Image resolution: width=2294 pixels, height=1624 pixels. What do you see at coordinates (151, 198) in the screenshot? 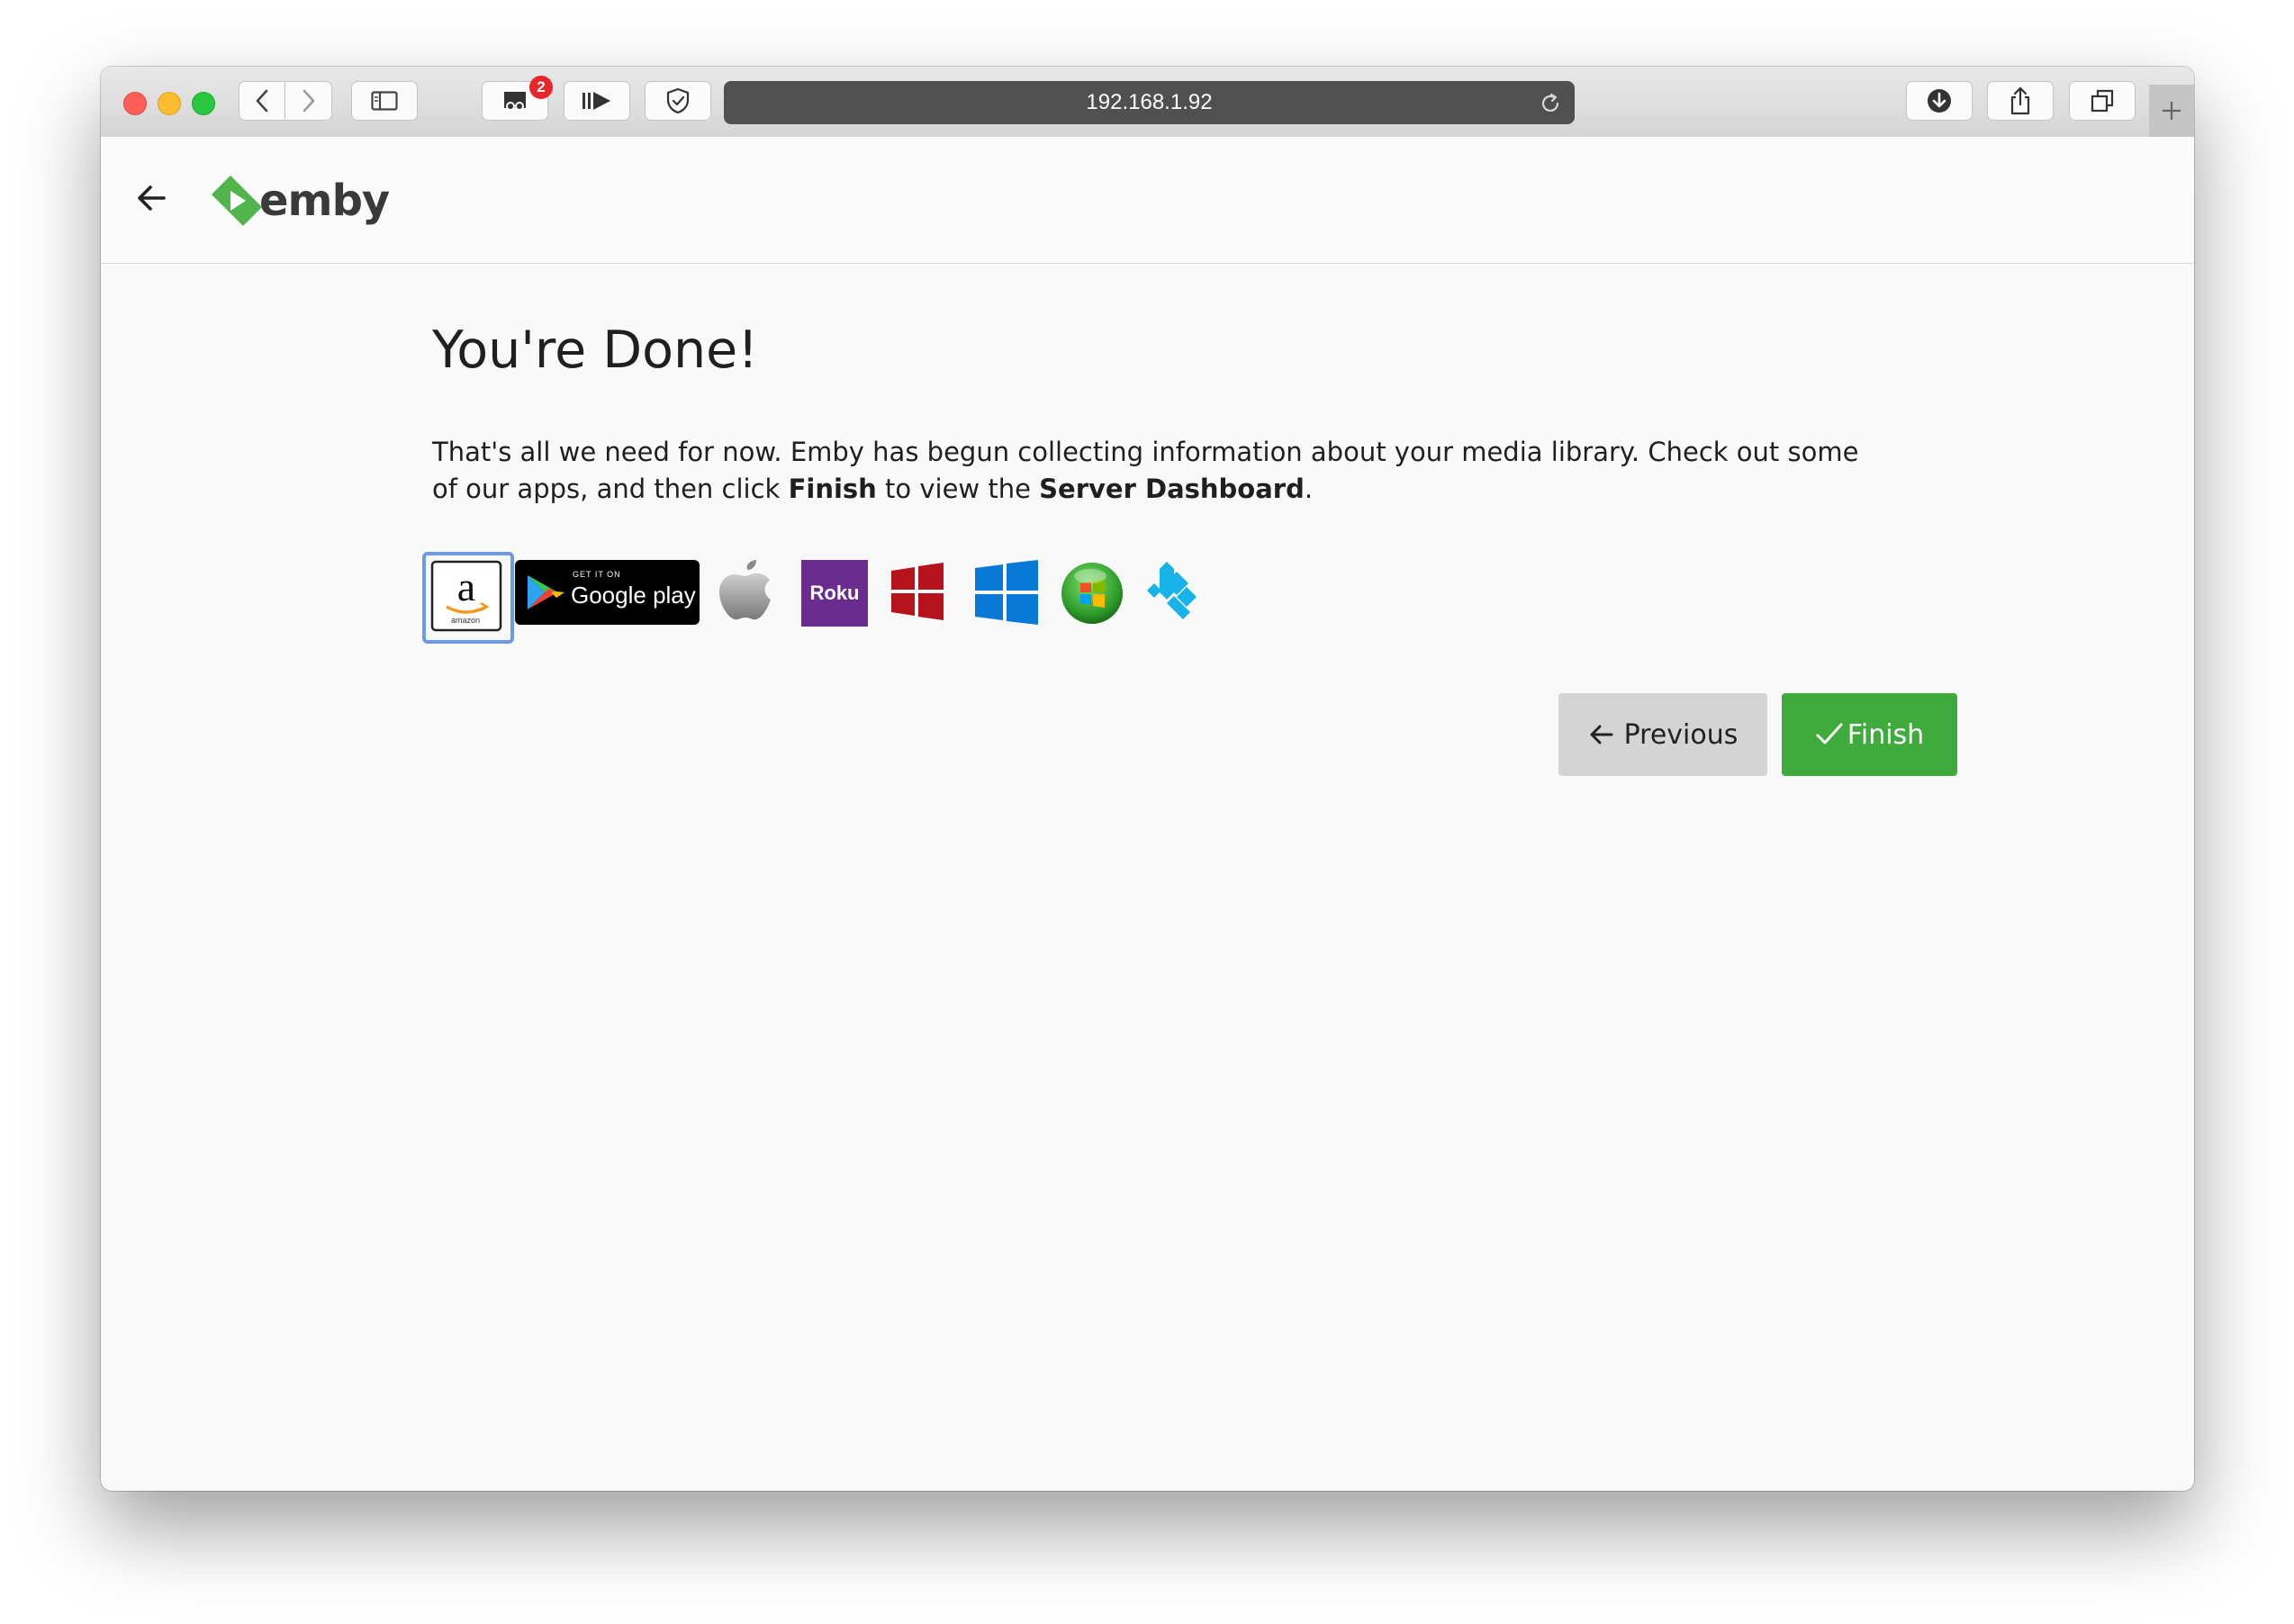
I see `back-arrow-icon` at bounding box center [151, 198].